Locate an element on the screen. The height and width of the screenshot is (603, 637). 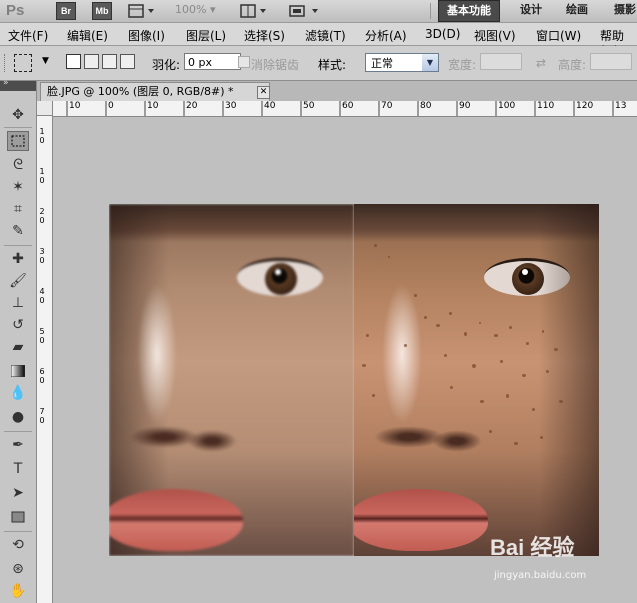
workspace-essentials: 基本功能 is located at coordinates (469, 11).